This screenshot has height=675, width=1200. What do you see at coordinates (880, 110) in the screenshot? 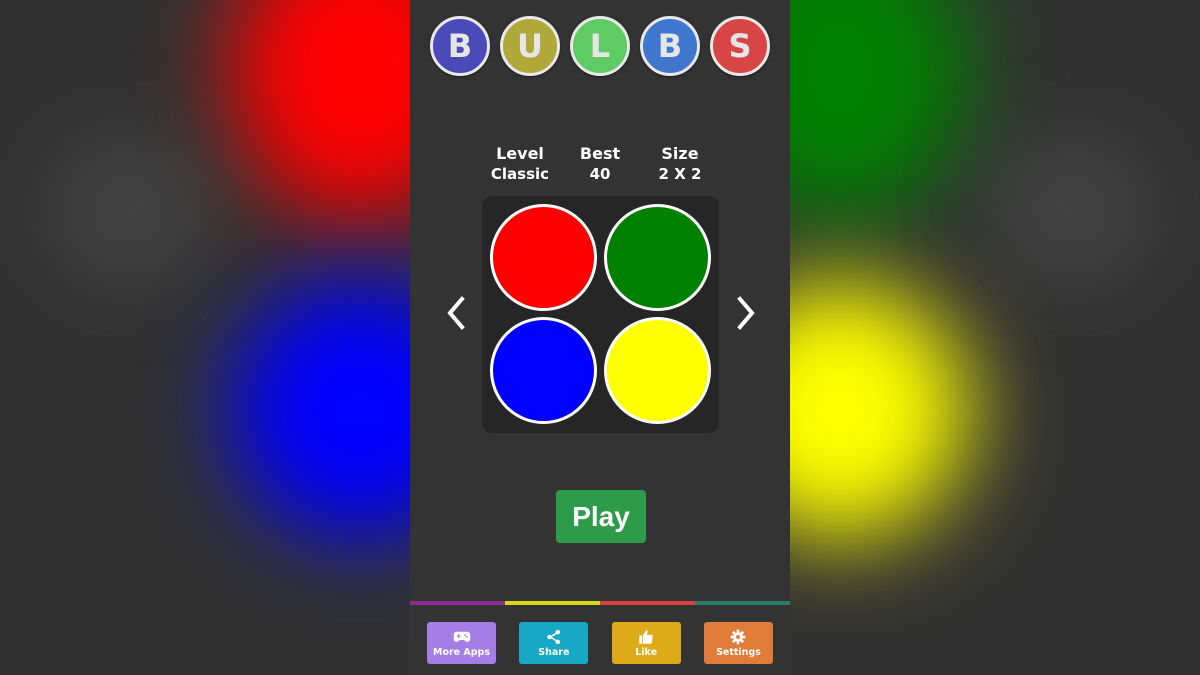
I see `background-blob-green` at bounding box center [880, 110].